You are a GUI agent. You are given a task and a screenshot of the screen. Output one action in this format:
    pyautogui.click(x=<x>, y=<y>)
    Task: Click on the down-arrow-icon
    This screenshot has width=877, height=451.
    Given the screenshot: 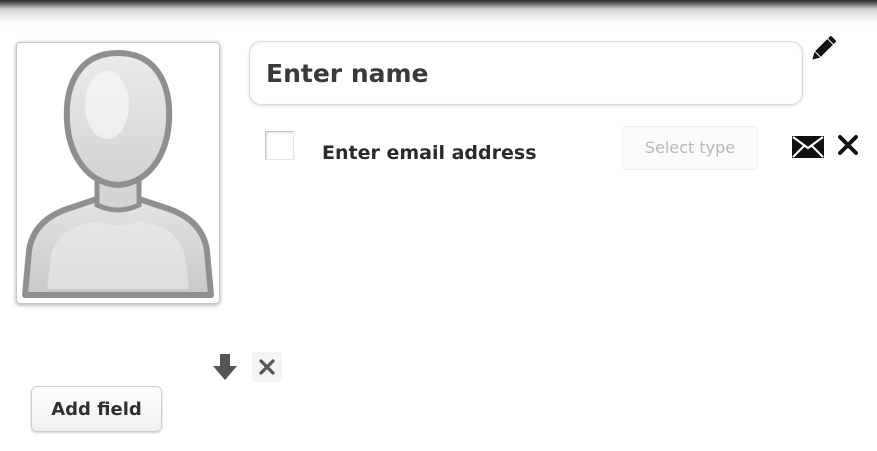 What is the action you would take?
    pyautogui.click(x=225, y=367)
    